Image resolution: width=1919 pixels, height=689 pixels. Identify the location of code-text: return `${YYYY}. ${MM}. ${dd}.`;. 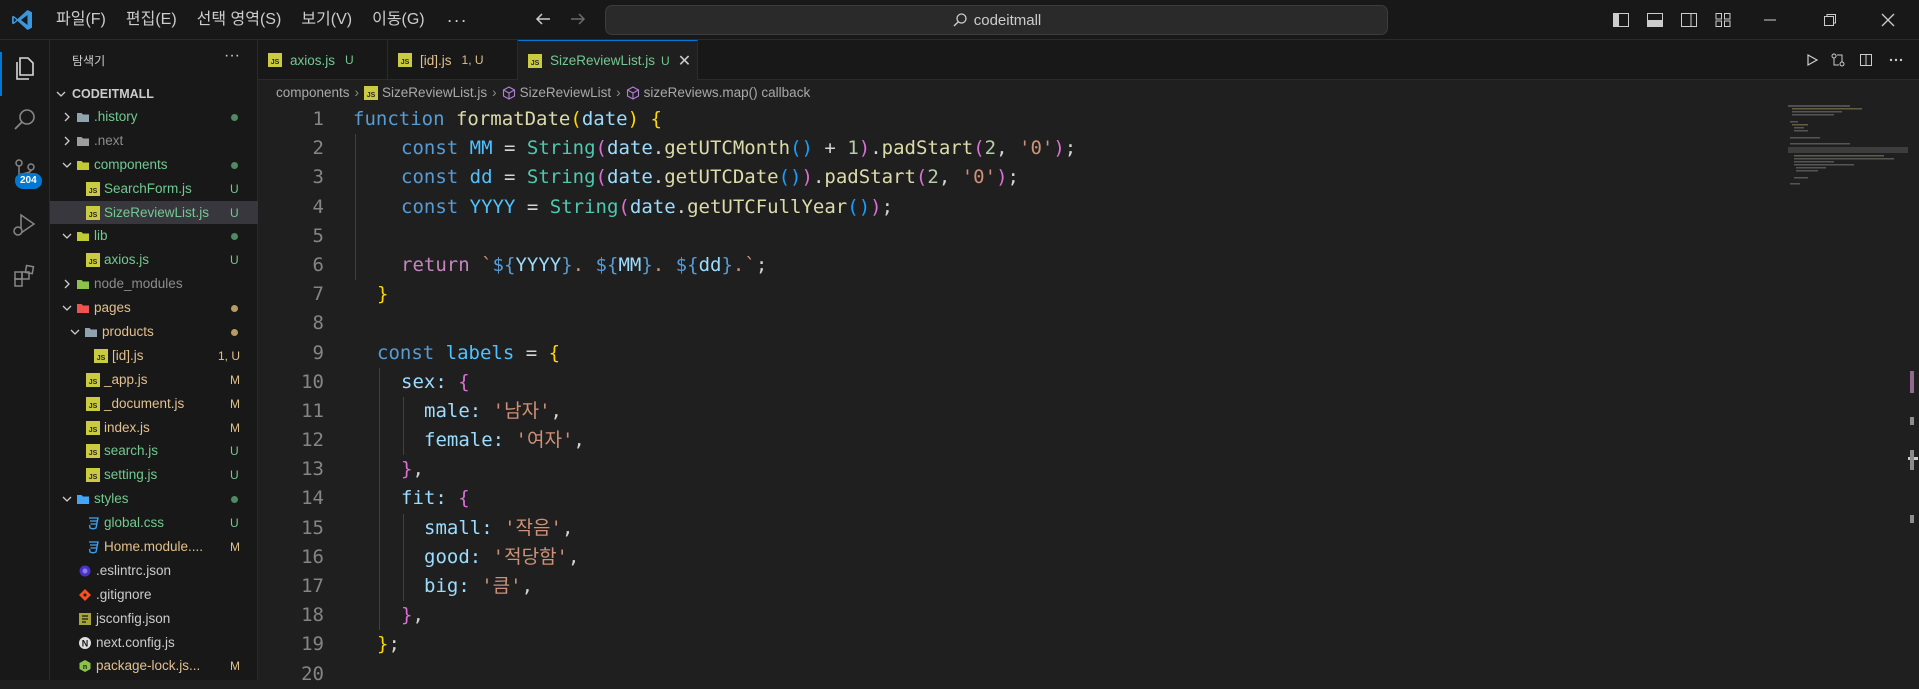
(584, 264).